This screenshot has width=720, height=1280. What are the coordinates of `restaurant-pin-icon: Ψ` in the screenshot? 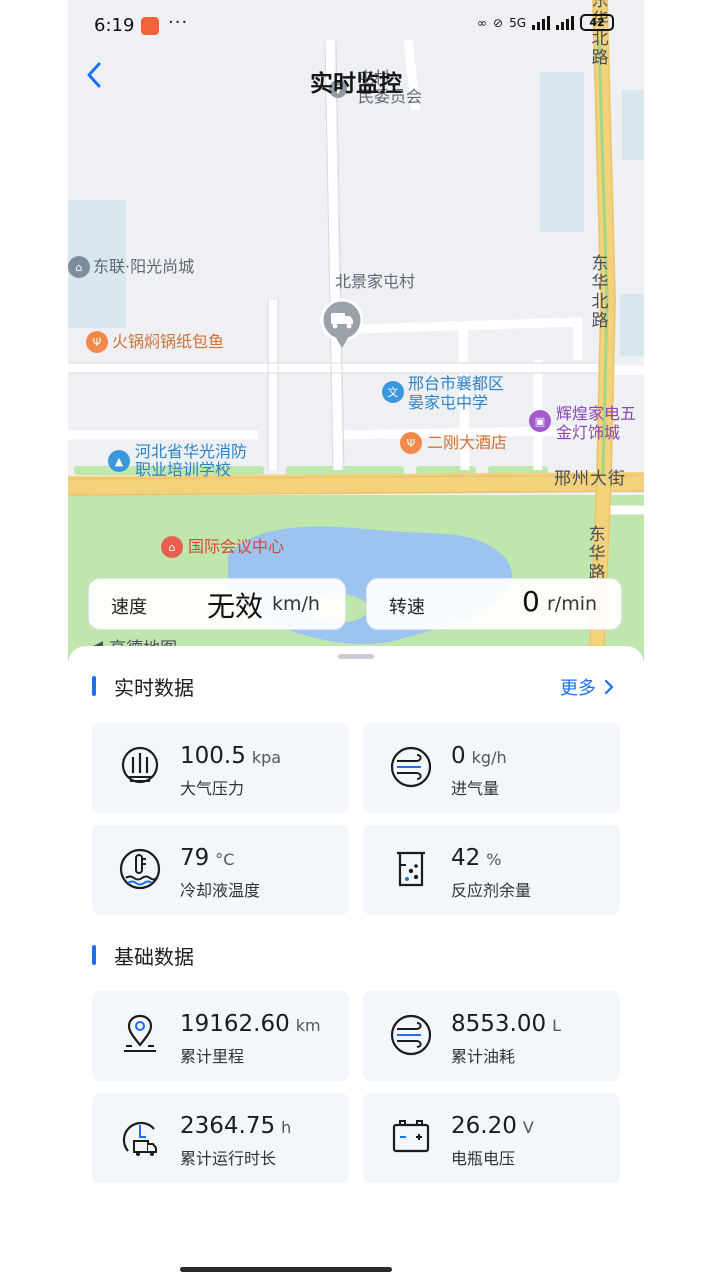 It's located at (97, 342).